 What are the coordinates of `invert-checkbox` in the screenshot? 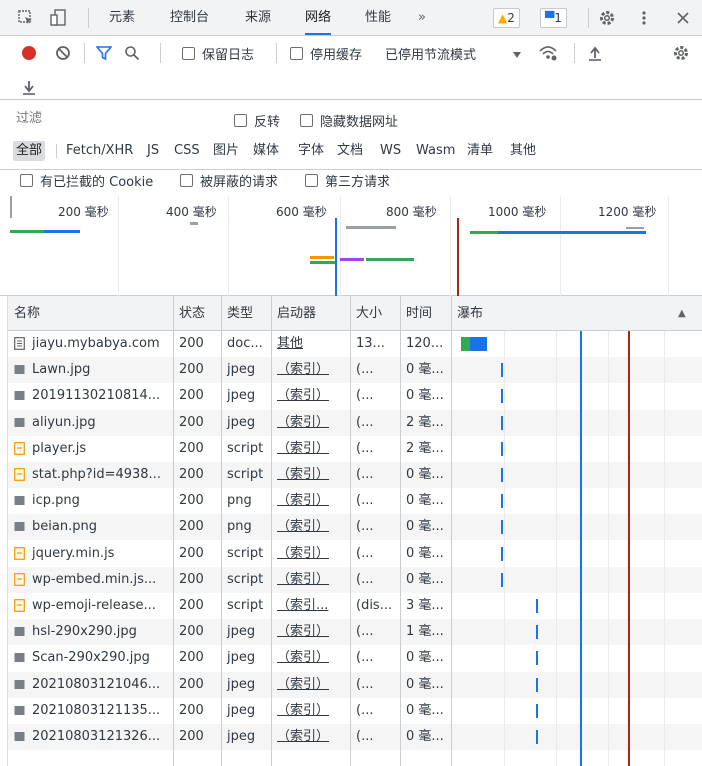 It's located at (240, 120).